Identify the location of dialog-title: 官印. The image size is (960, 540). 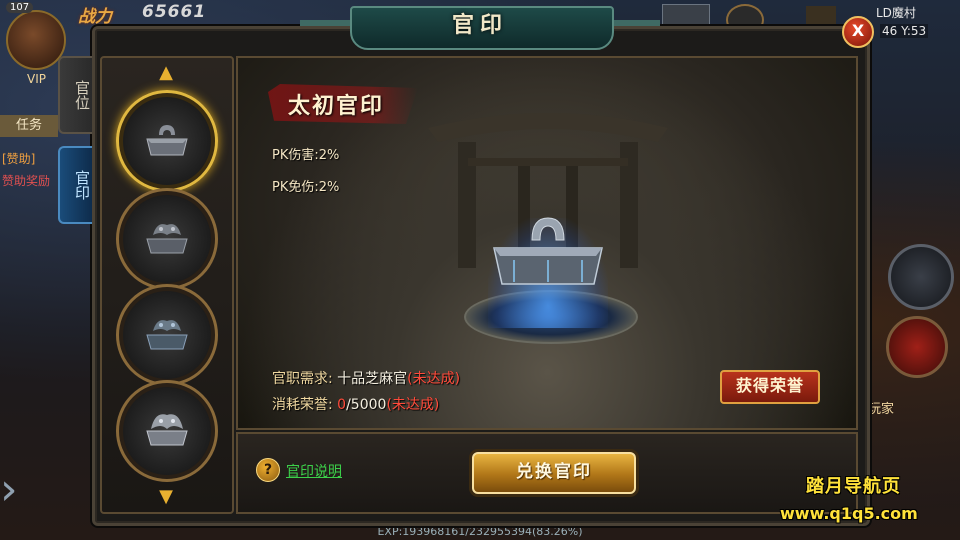
(479, 25).